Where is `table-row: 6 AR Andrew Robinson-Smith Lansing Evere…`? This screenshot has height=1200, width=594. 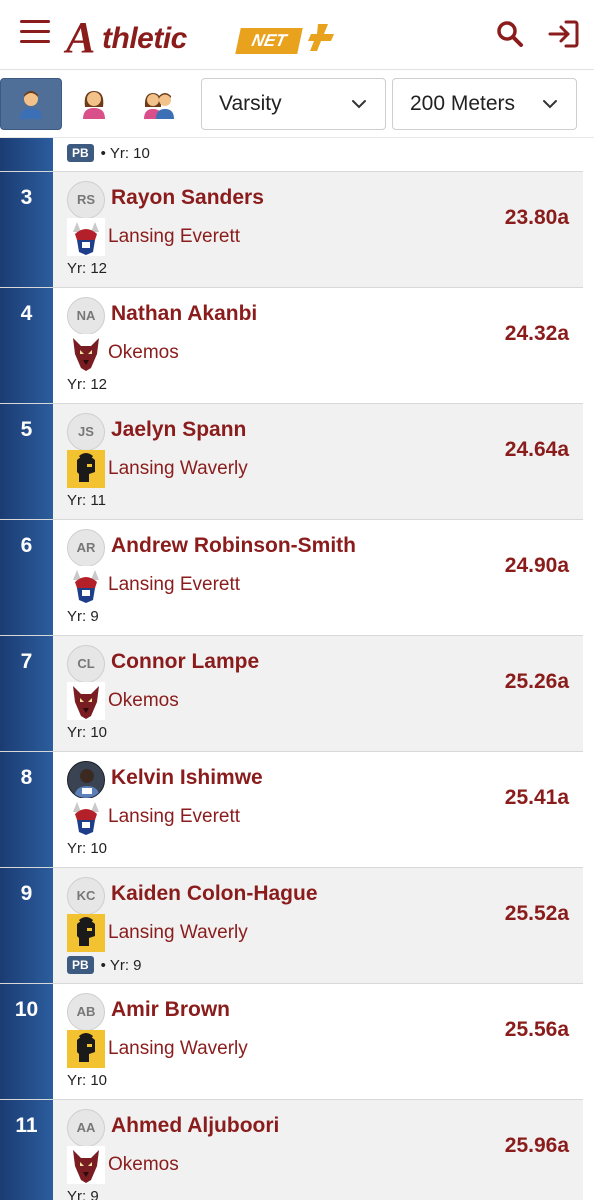
table-row: 6 AR Andrew Robinson-Smith Lansing Evere… is located at coordinates (291, 578).